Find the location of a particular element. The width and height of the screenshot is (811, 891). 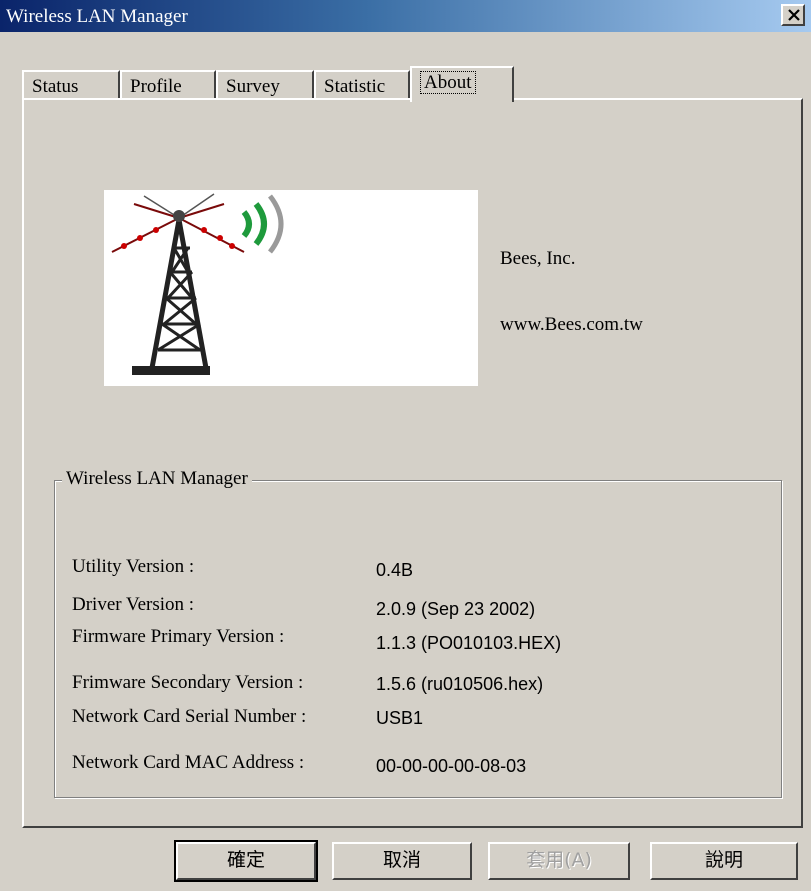

tab-label: Statistic is located at coordinates (355, 86).